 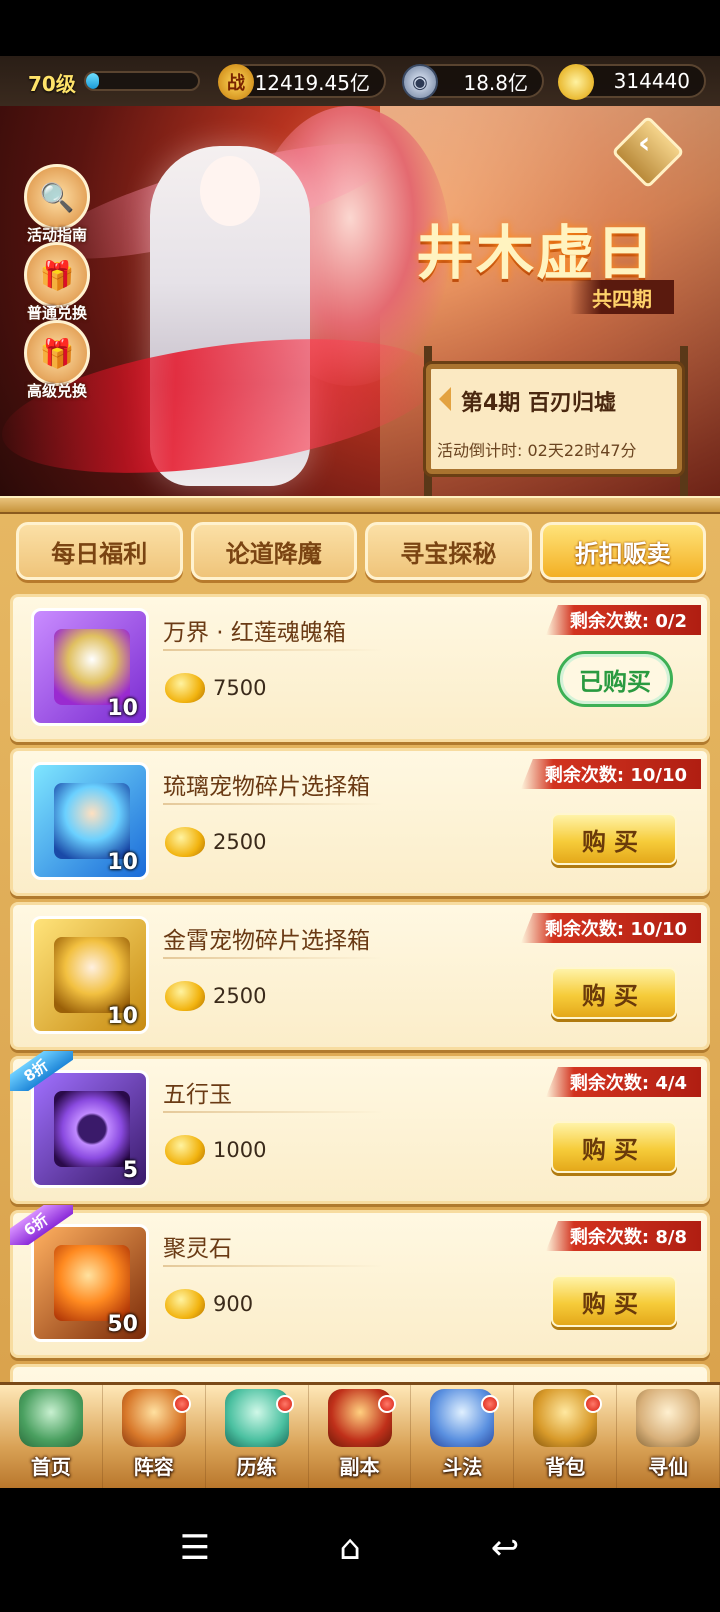 I want to click on status-bar, so click(x=360, y=28).